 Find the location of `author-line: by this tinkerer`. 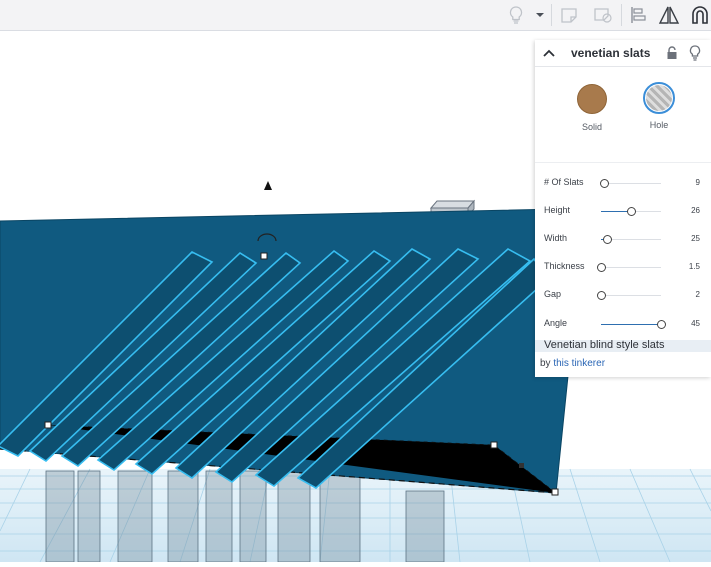

author-line: by this tinkerer is located at coordinates (572, 363).